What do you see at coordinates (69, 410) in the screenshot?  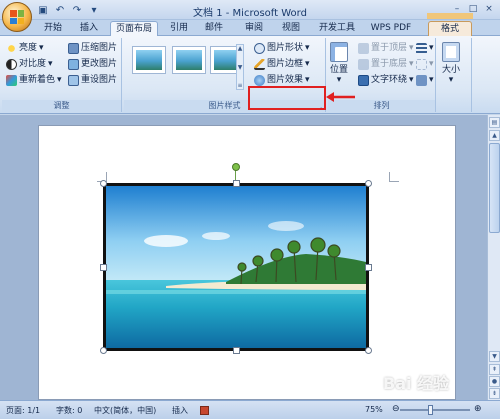 I see `word-count: 字数: 0` at bounding box center [69, 410].